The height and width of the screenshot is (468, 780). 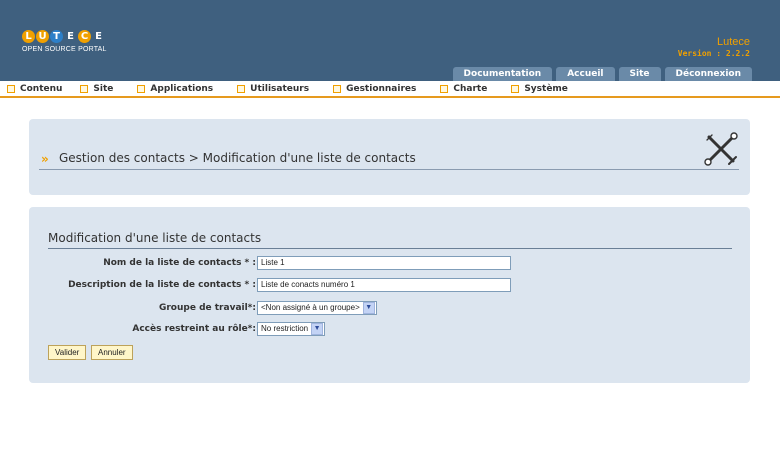 What do you see at coordinates (310, 307) in the screenshot?
I see `workgroup-selected-value: <Non assigné à un groupe>` at bounding box center [310, 307].